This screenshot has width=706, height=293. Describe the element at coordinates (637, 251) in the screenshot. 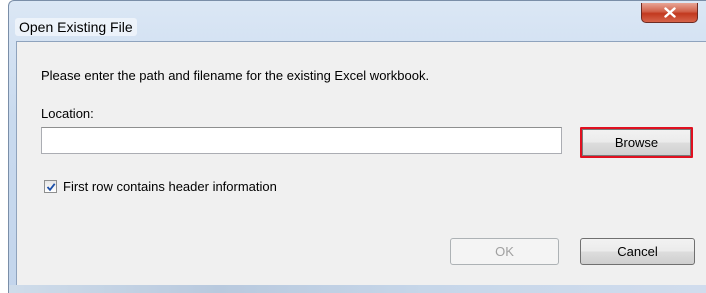

I see `cancel-button: Cancel` at that location.